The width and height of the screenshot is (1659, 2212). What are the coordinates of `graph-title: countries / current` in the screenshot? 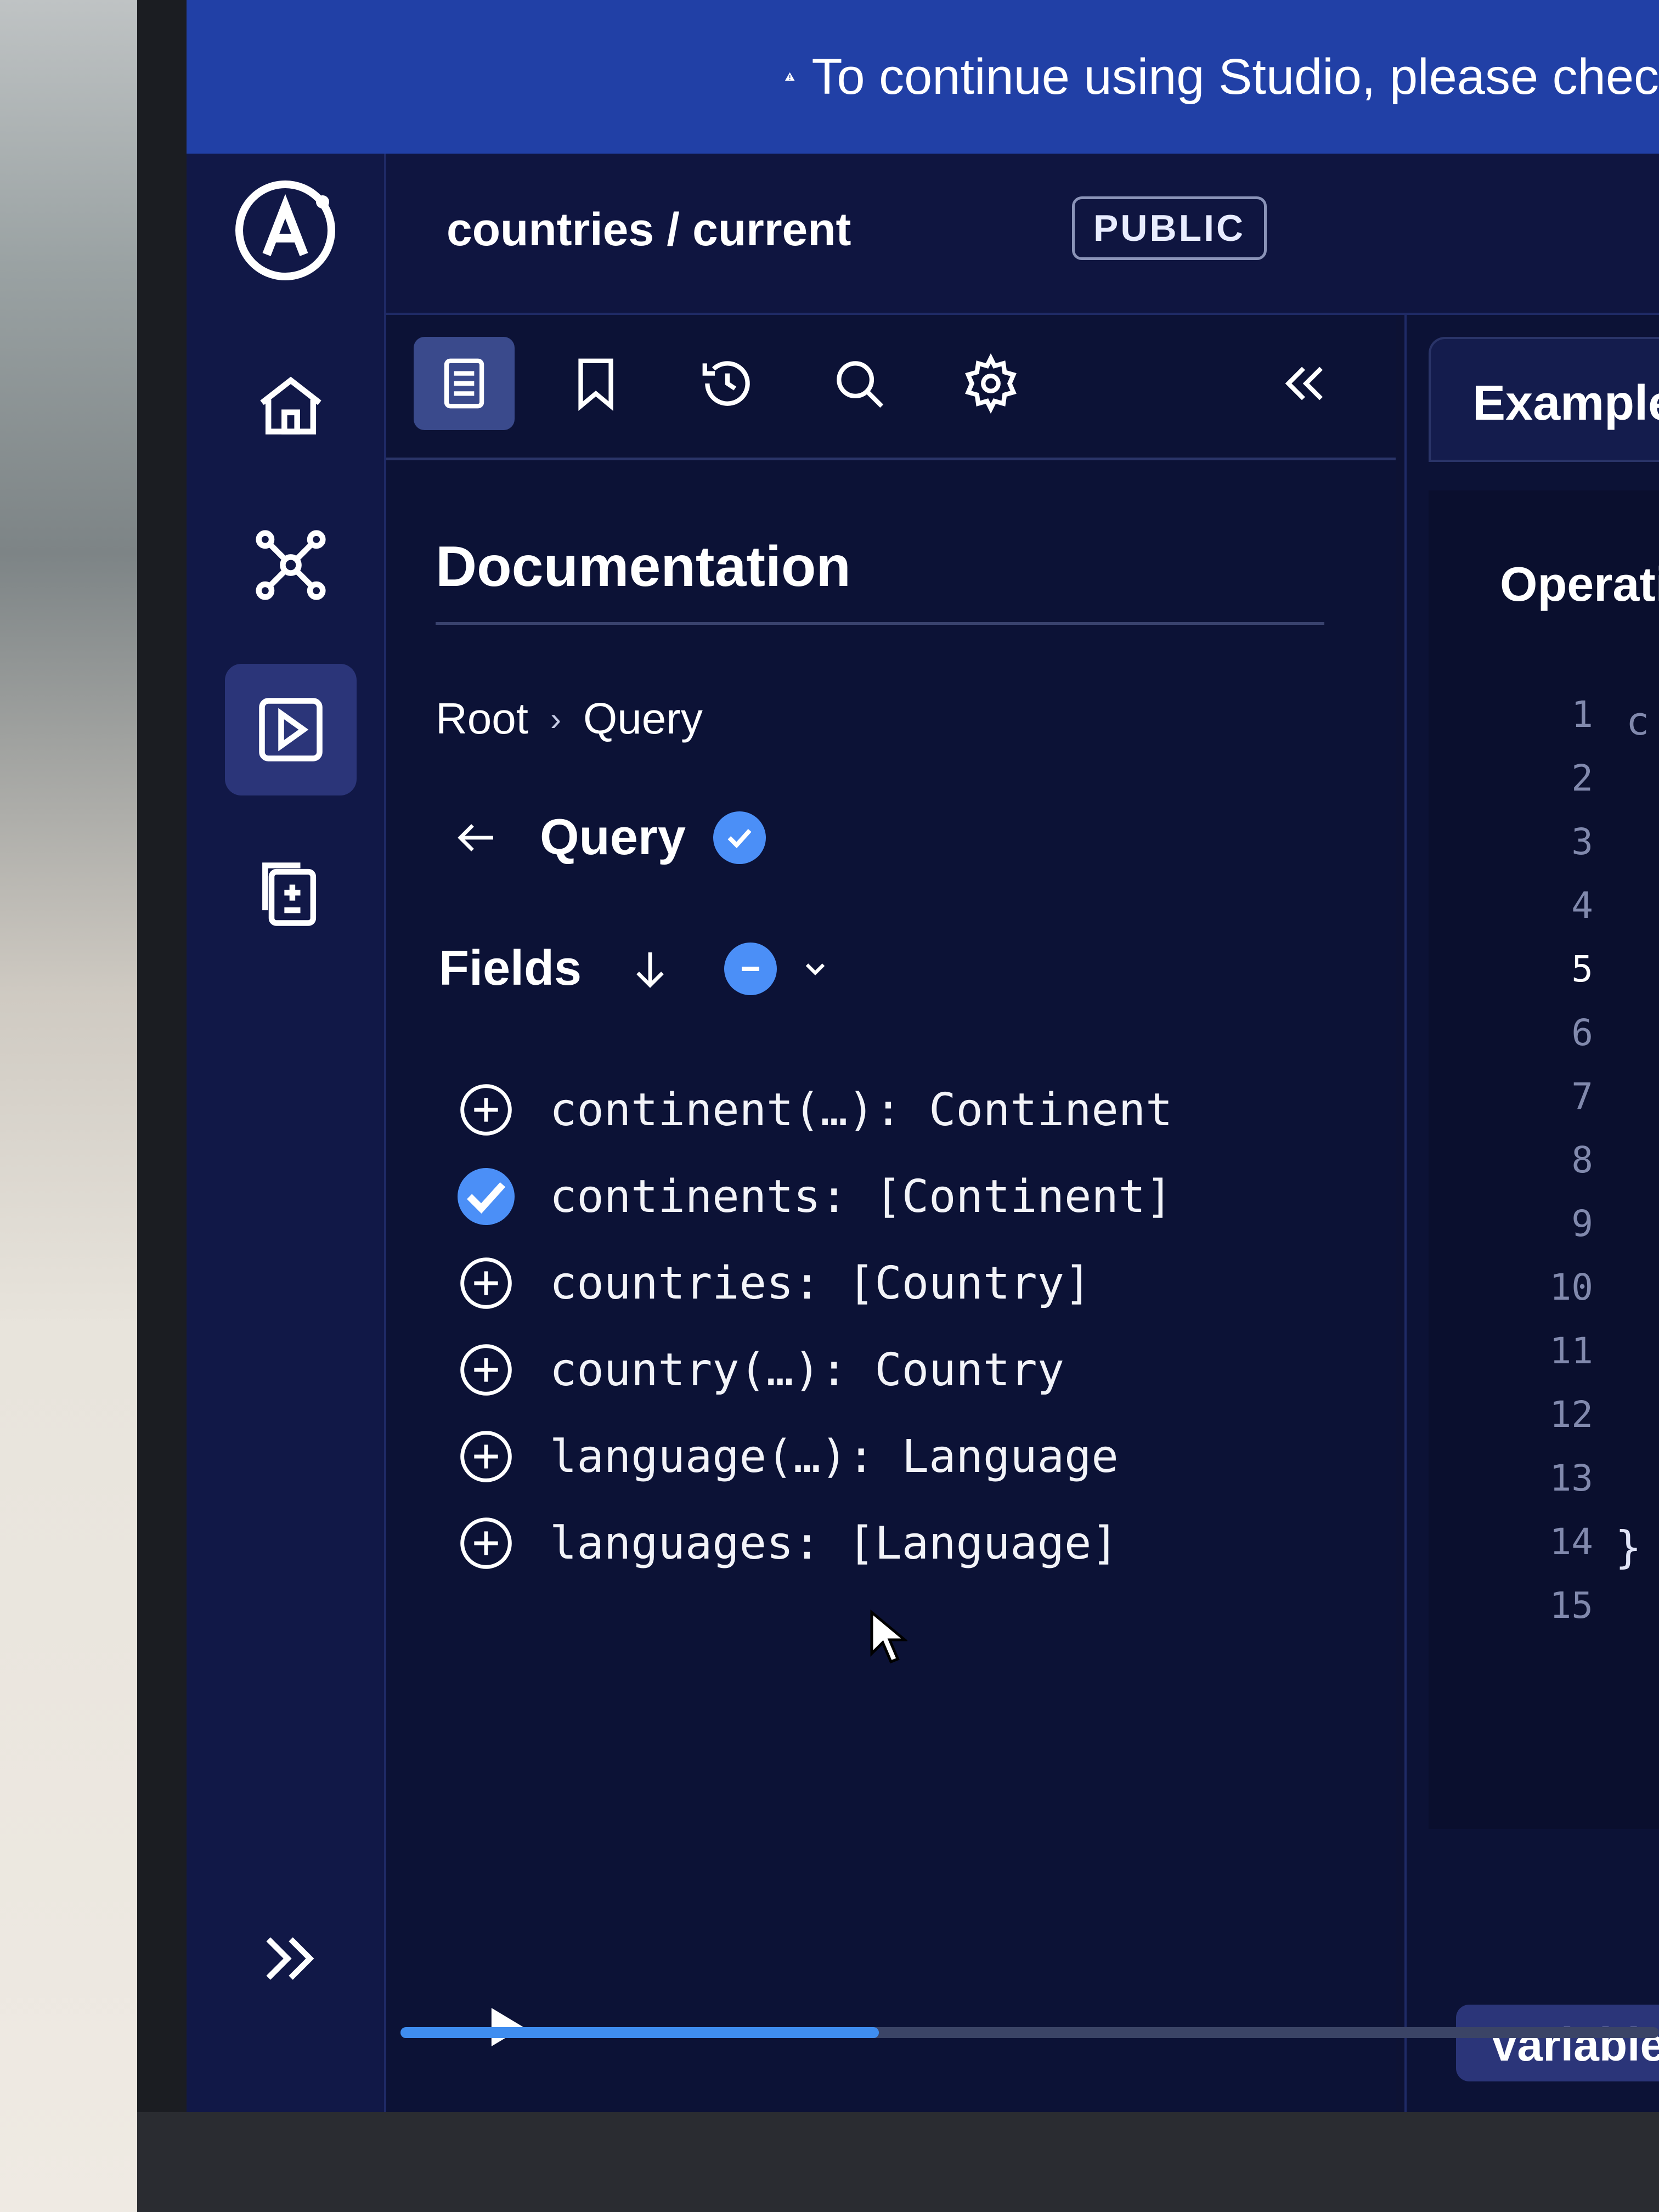 It's located at (649, 229).